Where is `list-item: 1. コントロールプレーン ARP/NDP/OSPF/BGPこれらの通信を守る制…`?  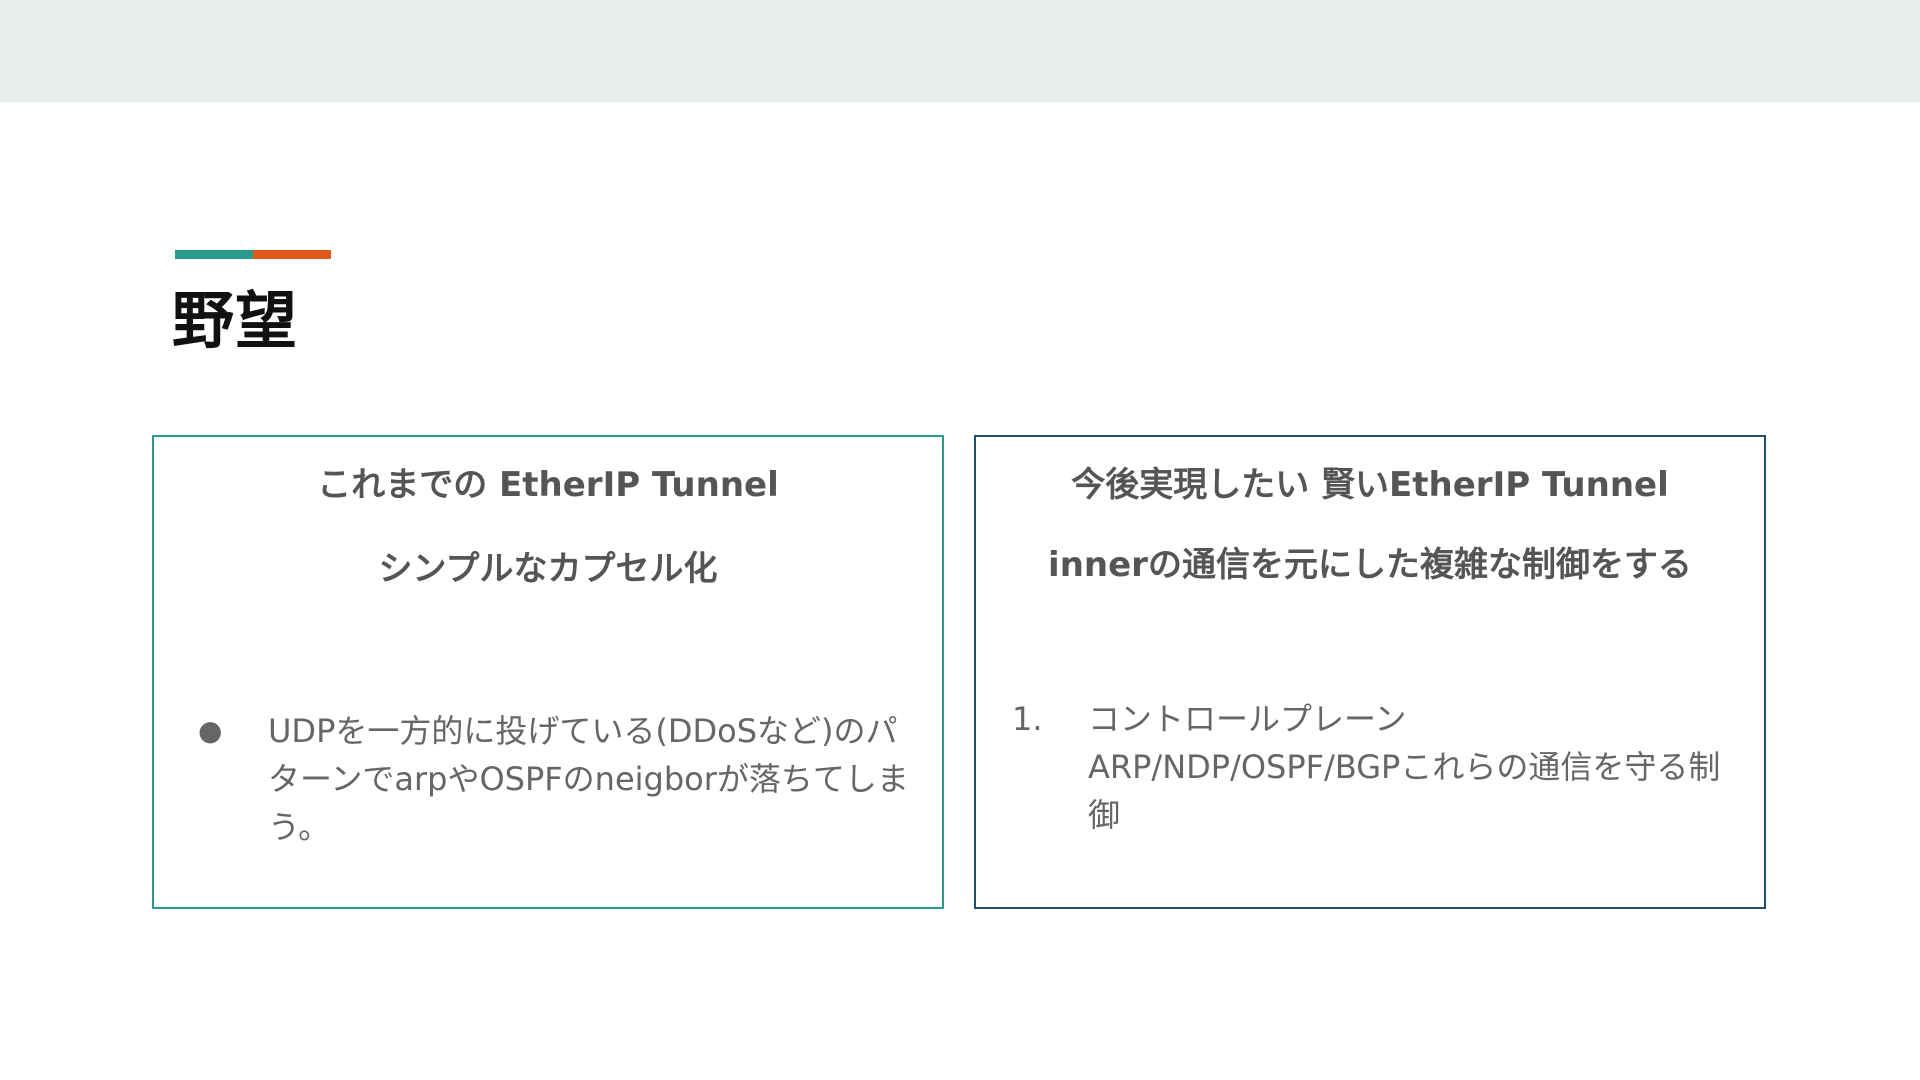
list-item: 1. コントロールプレーン ARP/NDP/OSPF/BGPこれらの通信を守る制… is located at coordinates (1382, 767).